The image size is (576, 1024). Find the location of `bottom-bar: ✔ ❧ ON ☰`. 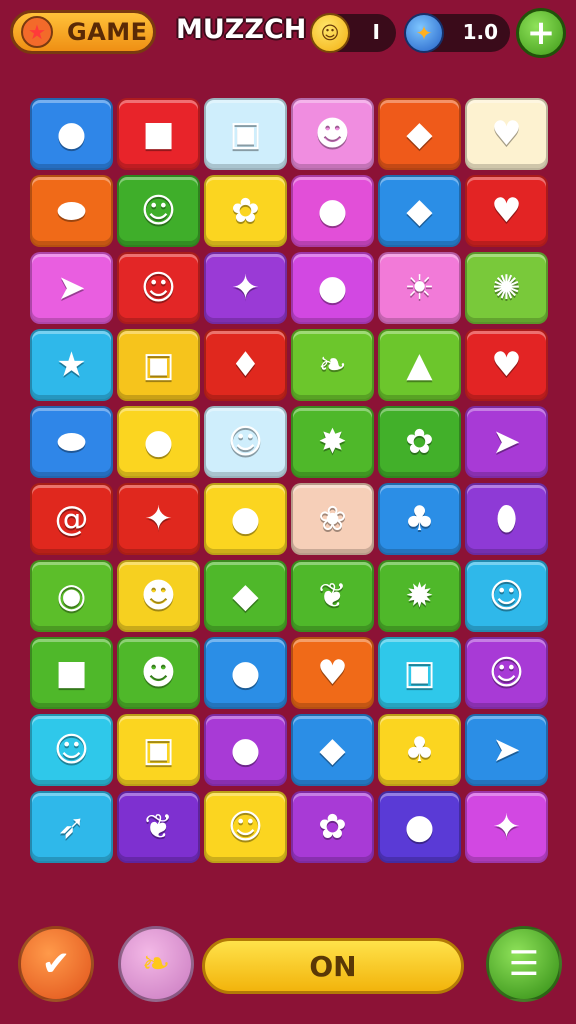

bottom-bar: ✔ ❧ ON ☰ is located at coordinates (288, 972).